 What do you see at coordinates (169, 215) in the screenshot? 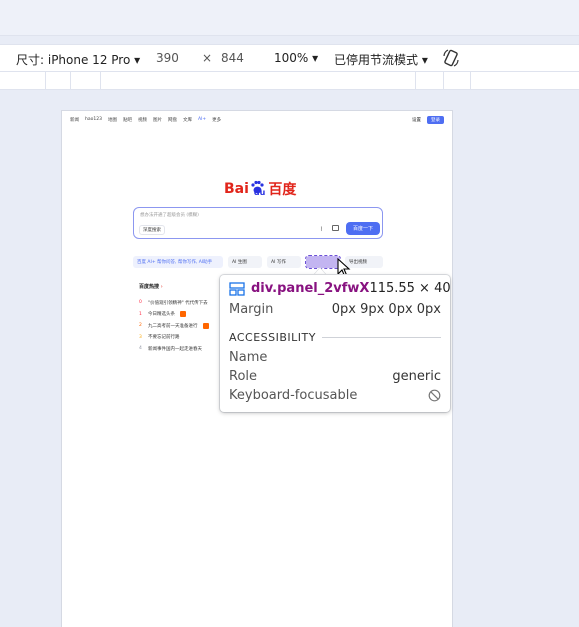
I see `search-input: 想办法开通了超级会员 (模糊)` at bounding box center [169, 215].